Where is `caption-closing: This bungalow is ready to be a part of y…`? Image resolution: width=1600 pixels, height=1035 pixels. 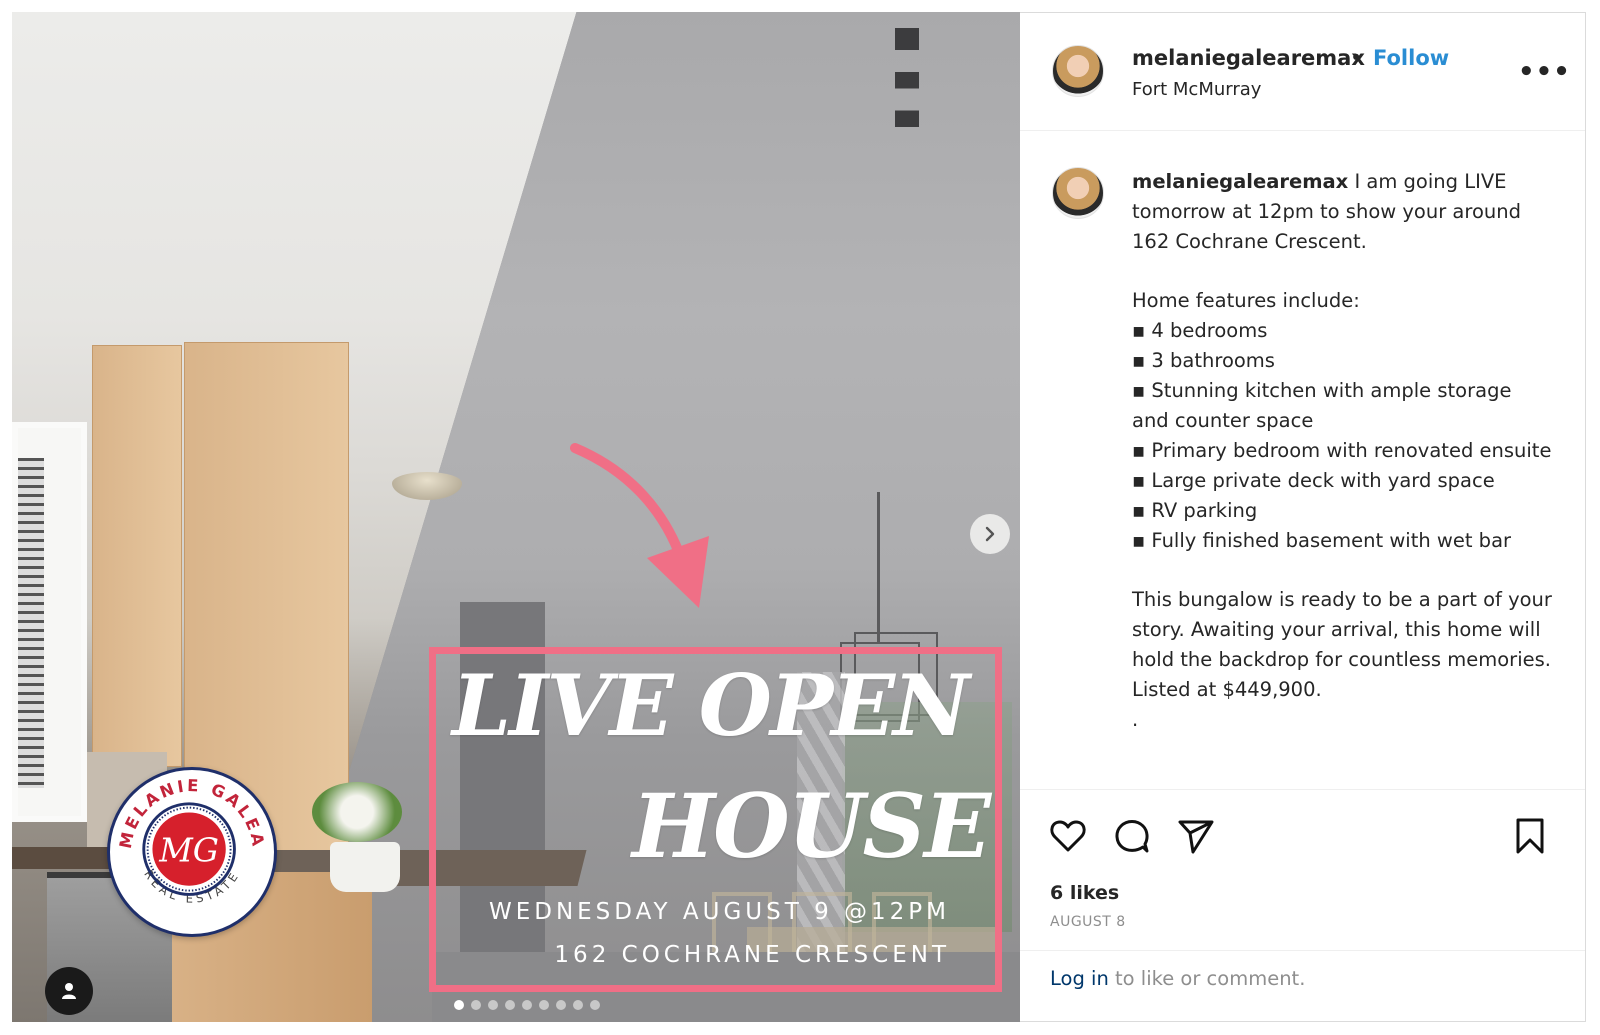
caption-closing: This bungalow is ready to be a part of y… is located at coordinates (1342, 644).